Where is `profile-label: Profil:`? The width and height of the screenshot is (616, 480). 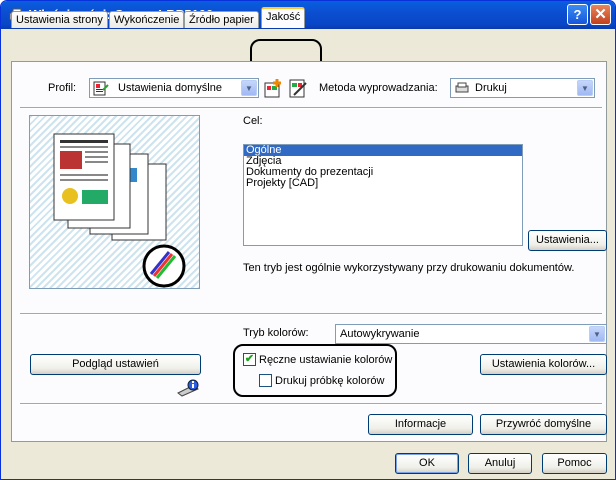
profile-label: Profil: is located at coordinates (62, 88).